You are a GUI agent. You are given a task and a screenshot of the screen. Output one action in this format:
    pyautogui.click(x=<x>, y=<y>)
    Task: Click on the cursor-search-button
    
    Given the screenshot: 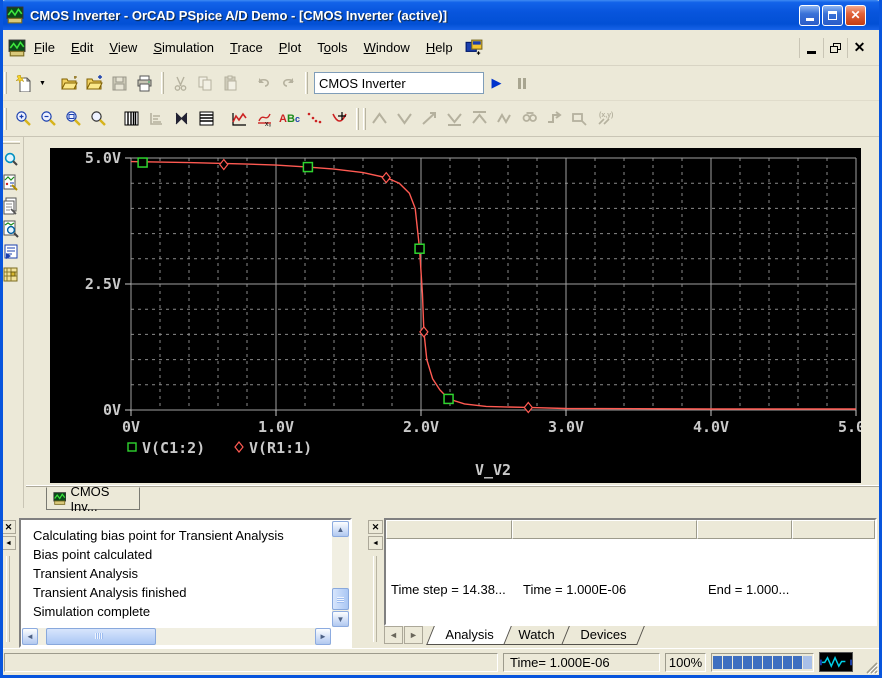 What is the action you would take?
    pyautogui.click(x=529, y=119)
    